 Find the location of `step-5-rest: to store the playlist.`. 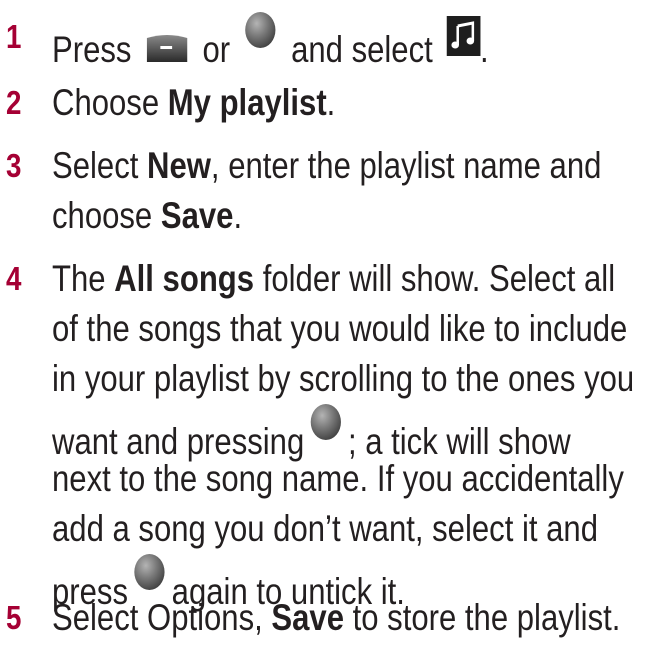

step-5-rest: to store the playlist. is located at coordinates (486, 617).